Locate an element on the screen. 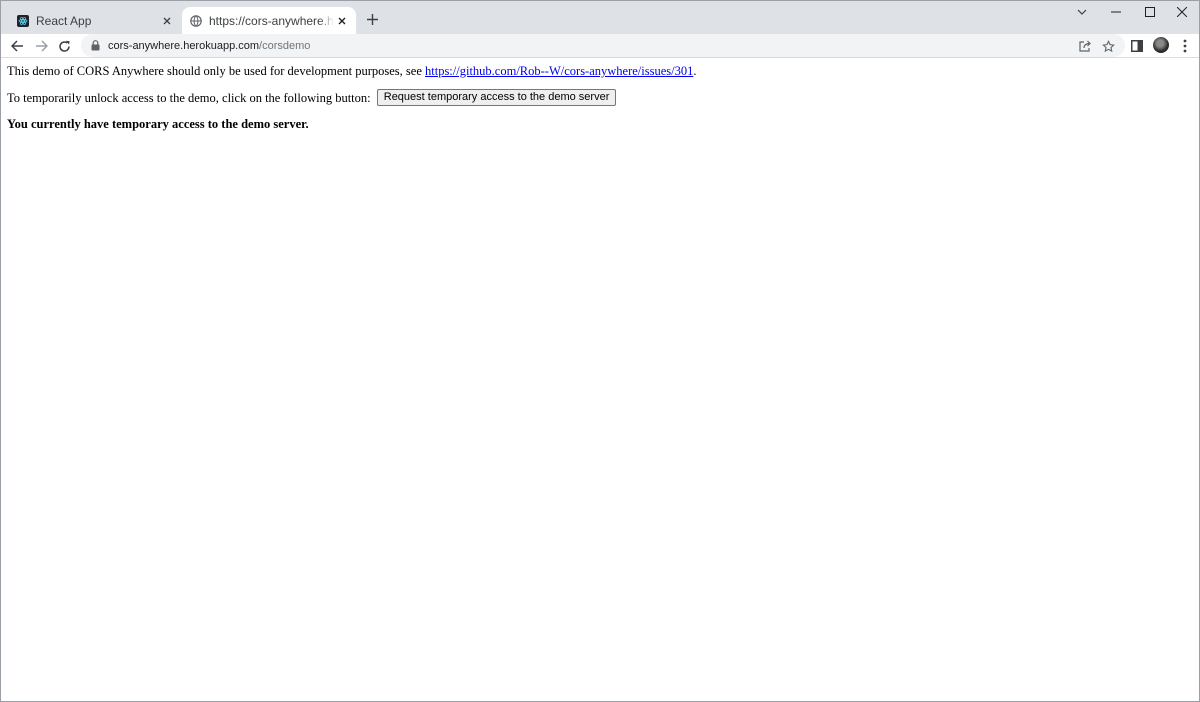 Image resolution: width=1200 pixels, height=702 pixels. profile-avatar is located at coordinates (1161, 45).